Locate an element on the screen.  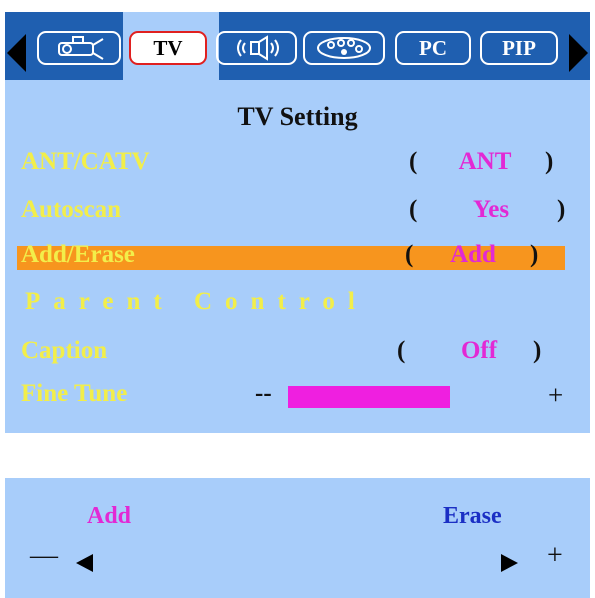
menu-item-value: Yes is located at coordinates (491, 209).